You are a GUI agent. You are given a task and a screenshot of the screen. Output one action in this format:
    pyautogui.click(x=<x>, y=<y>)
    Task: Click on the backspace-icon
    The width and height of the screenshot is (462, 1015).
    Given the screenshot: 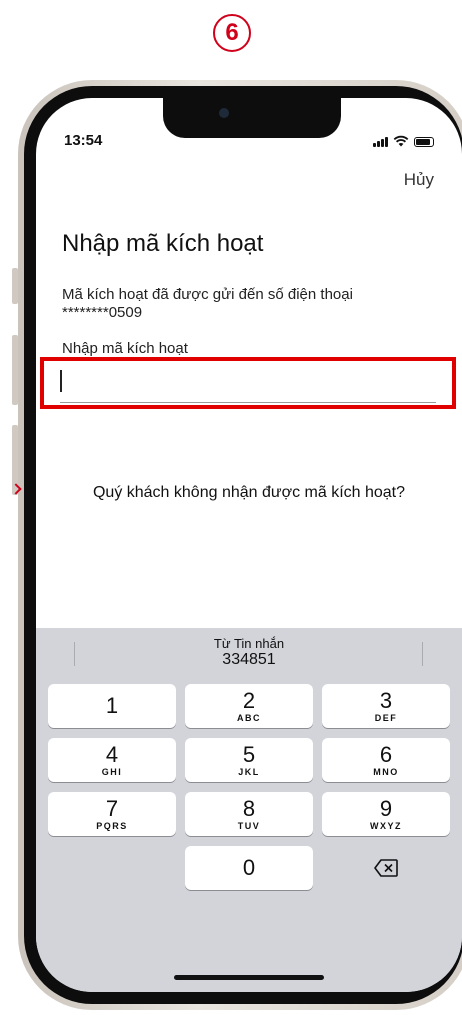 What is the action you would take?
    pyautogui.click(x=386, y=868)
    